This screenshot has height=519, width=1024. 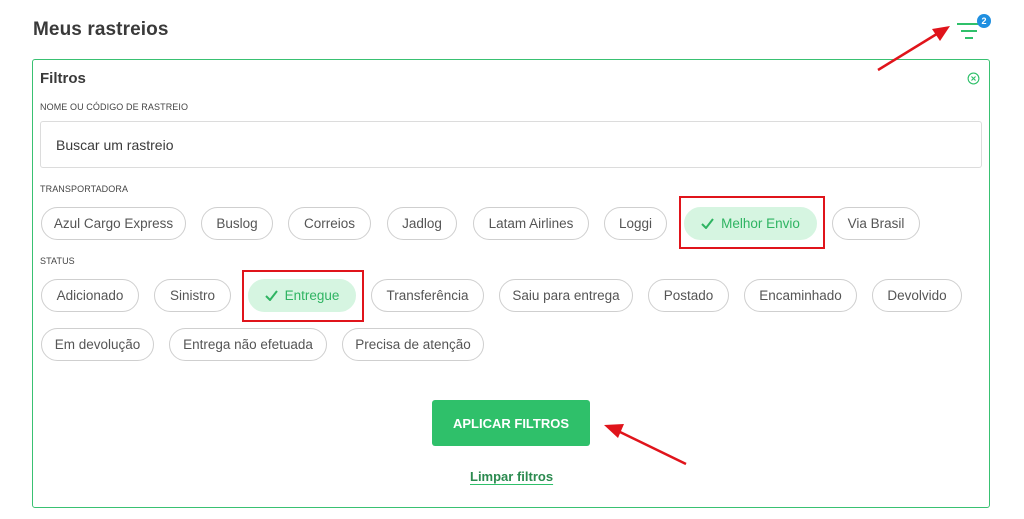 I want to click on status-chip-transferencia: Transferência, so click(x=427, y=295).